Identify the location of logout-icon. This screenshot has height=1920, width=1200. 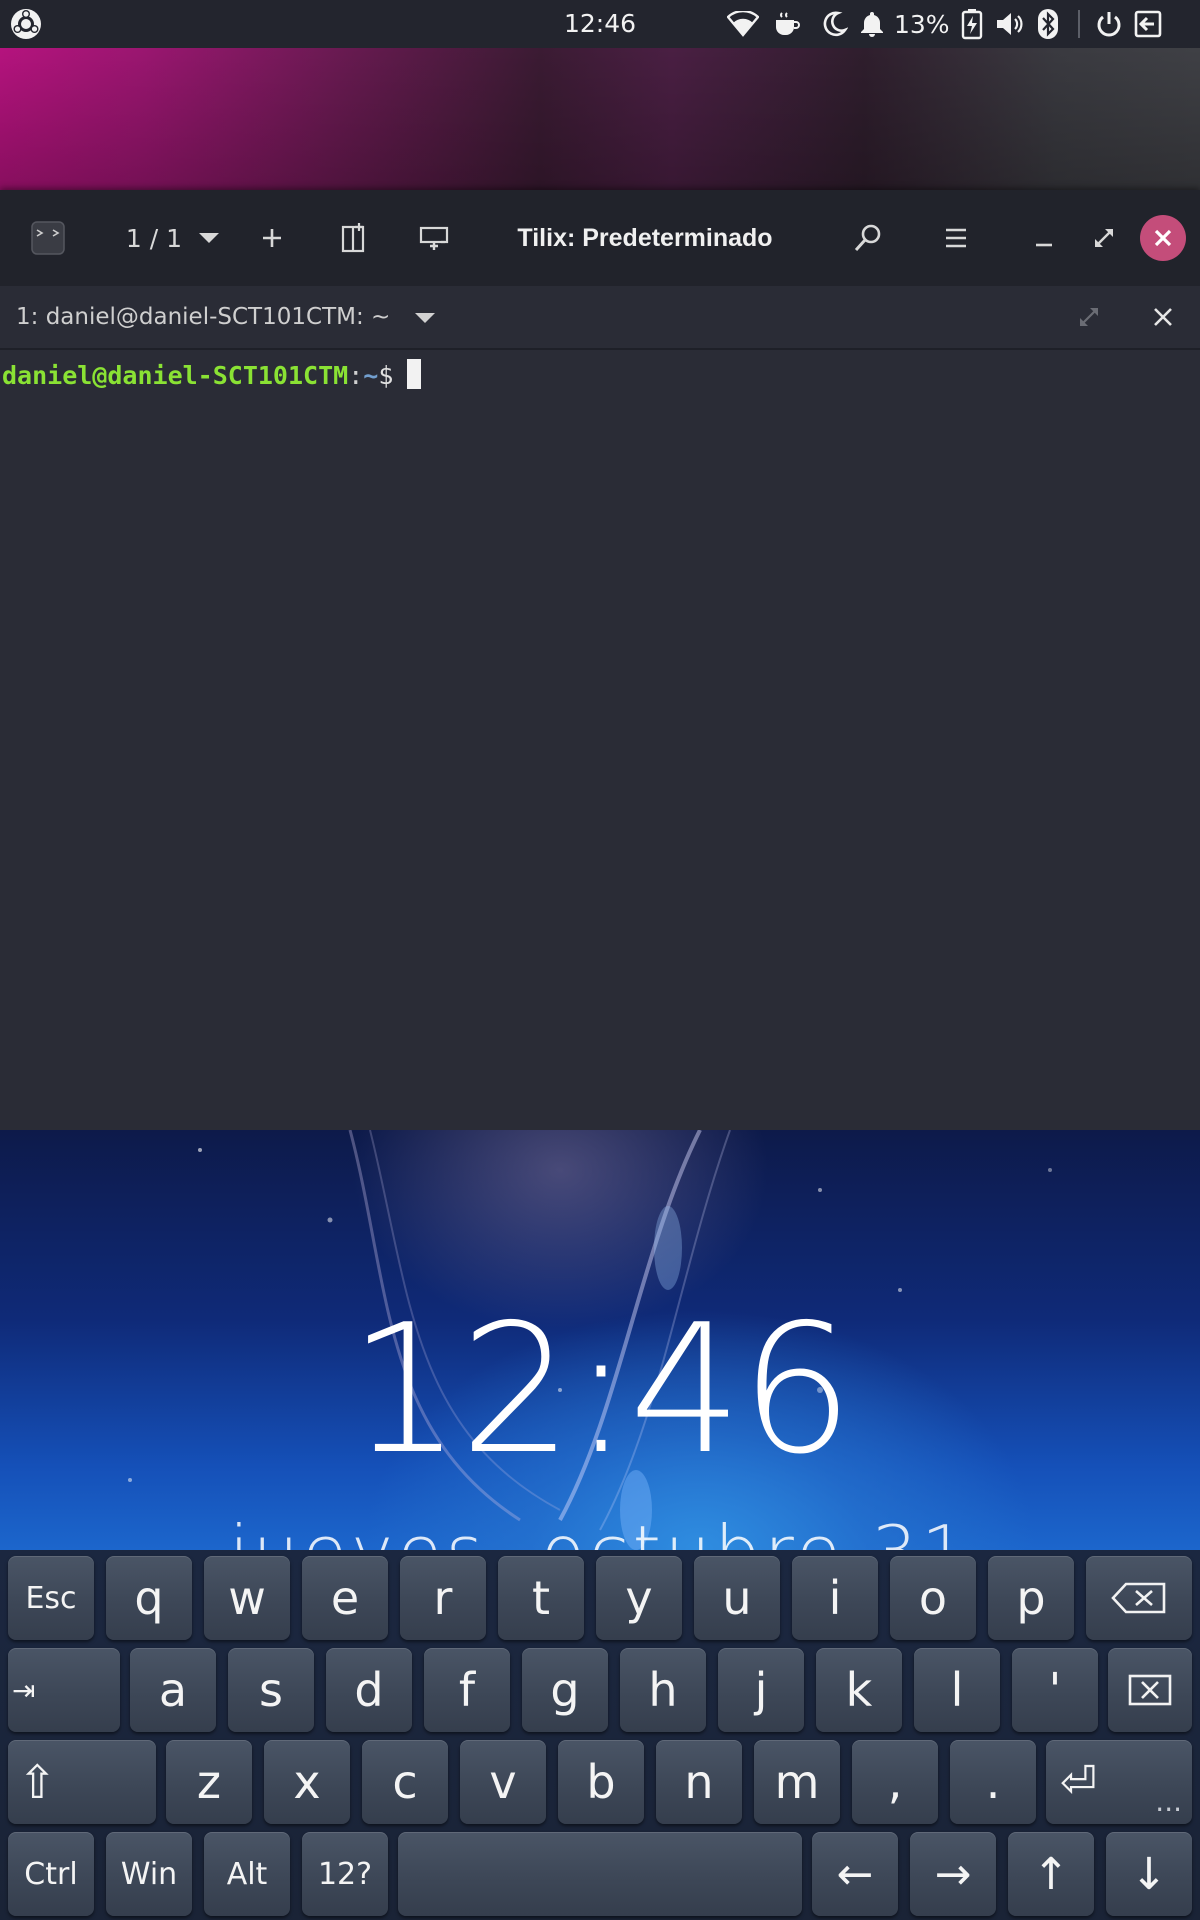
(1147, 24).